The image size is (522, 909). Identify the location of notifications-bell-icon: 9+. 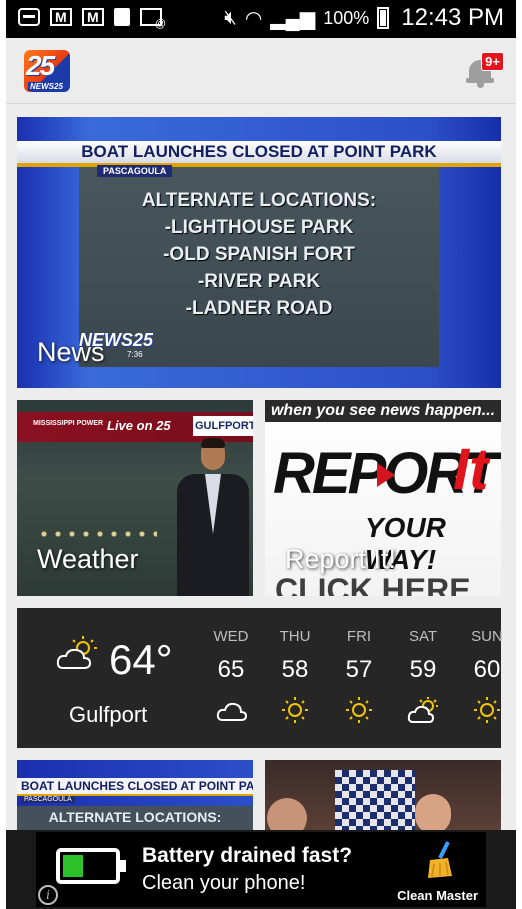
(484, 71).